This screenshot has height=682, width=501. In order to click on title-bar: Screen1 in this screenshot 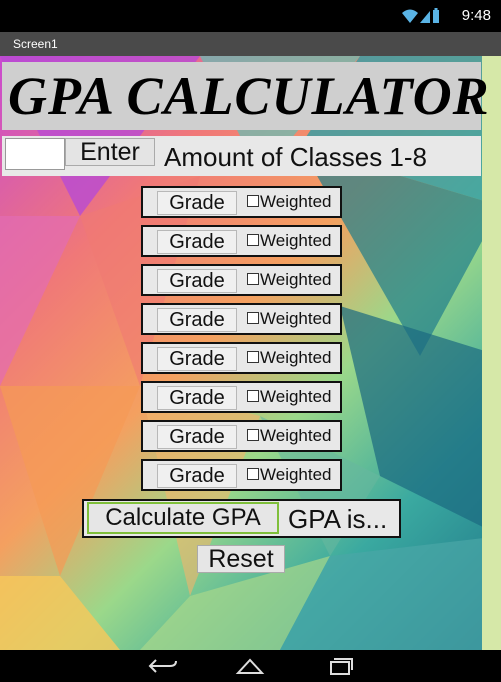, I will do `click(250, 44)`.